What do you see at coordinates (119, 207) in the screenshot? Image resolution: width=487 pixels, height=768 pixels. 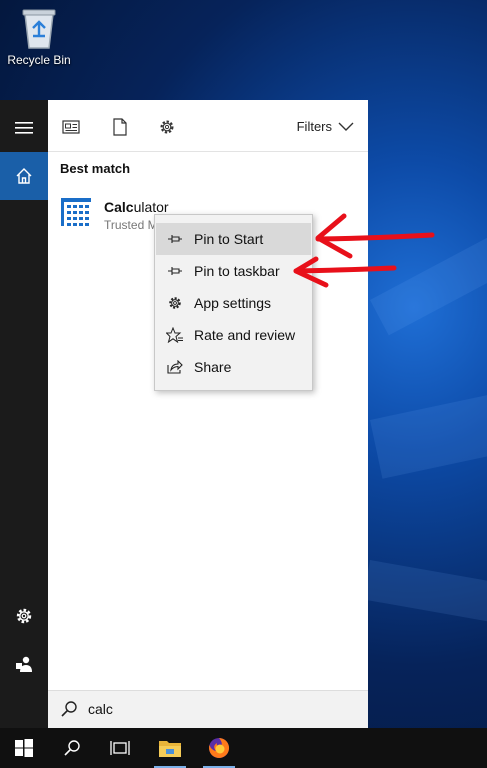 I see `app-name-match: Calc` at bounding box center [119, 207].